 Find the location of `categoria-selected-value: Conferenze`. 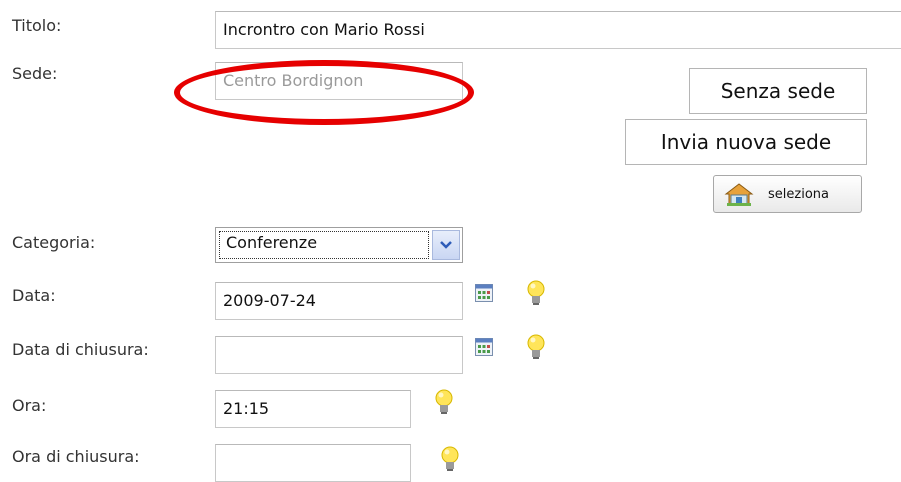

categoria-selected-value: Conferenze is located at coordinates (324, 245).